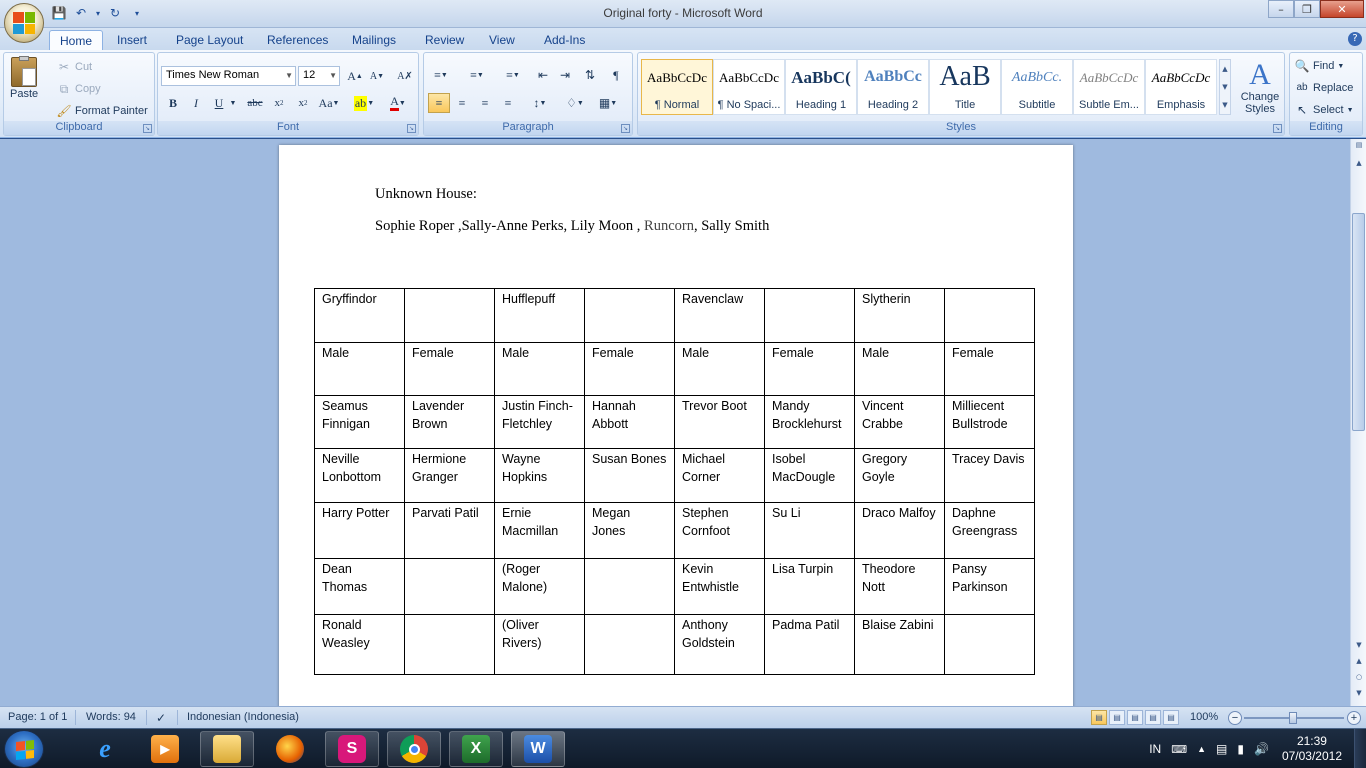 Image resolution: width=1366 pixels, height=768 pixels. What do you see at coordinates (105, 749) in the screenshot?
I see `taskbar-ie: e` at bounding box center [105, 749].